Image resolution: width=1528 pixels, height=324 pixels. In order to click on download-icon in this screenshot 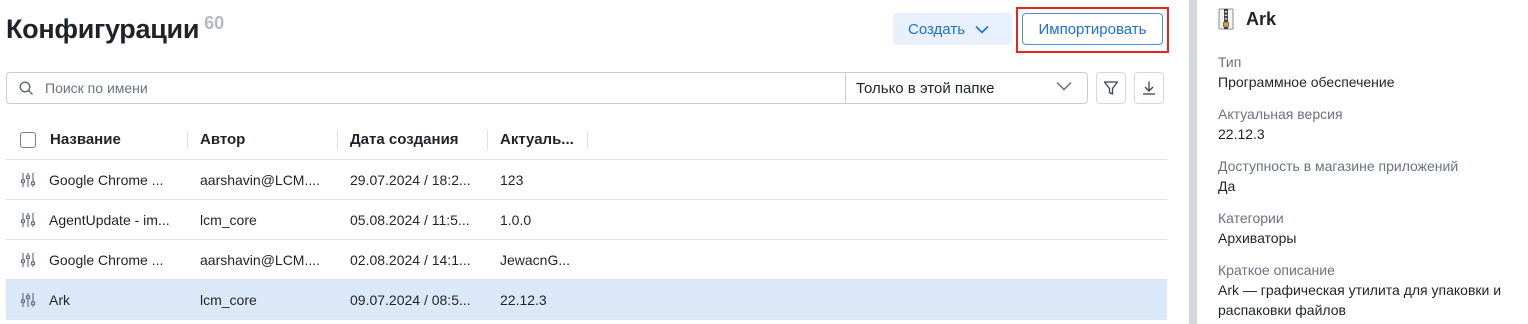, I will do `click(1149, 88)`.